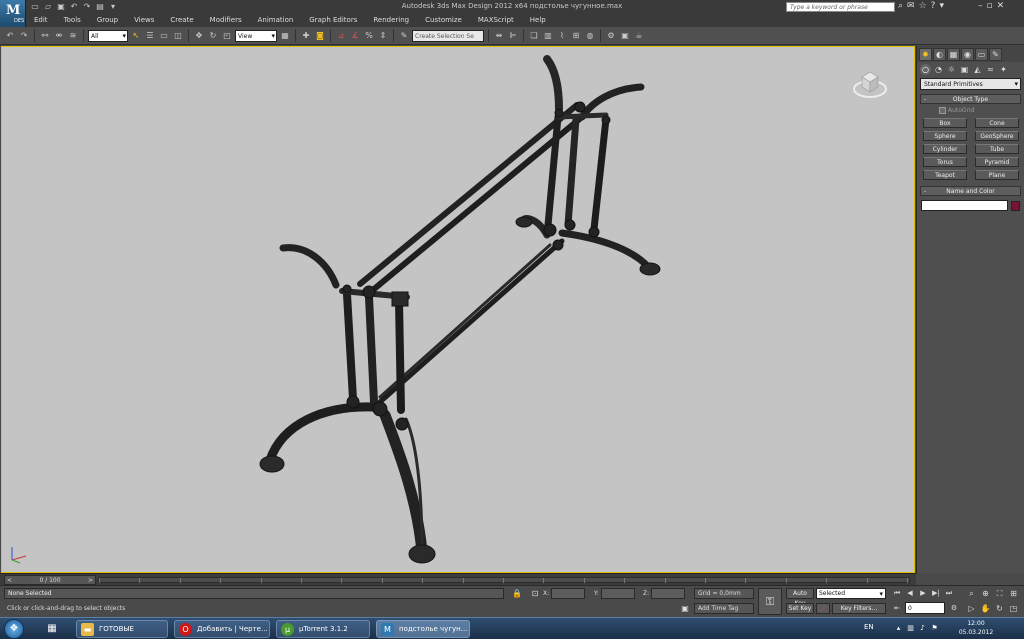  What do you see at coordinates (951, 69) in the screenshot?
I see `lights-icon: ☼` at bounding box center [951, 69].